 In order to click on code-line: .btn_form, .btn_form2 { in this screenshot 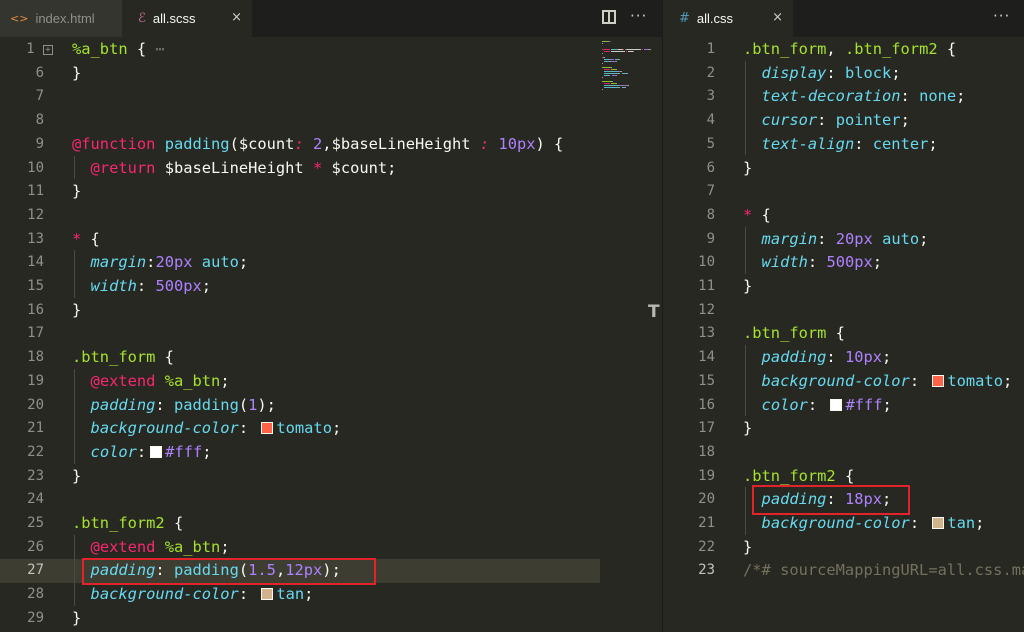, I will do `click(849, 49)`.